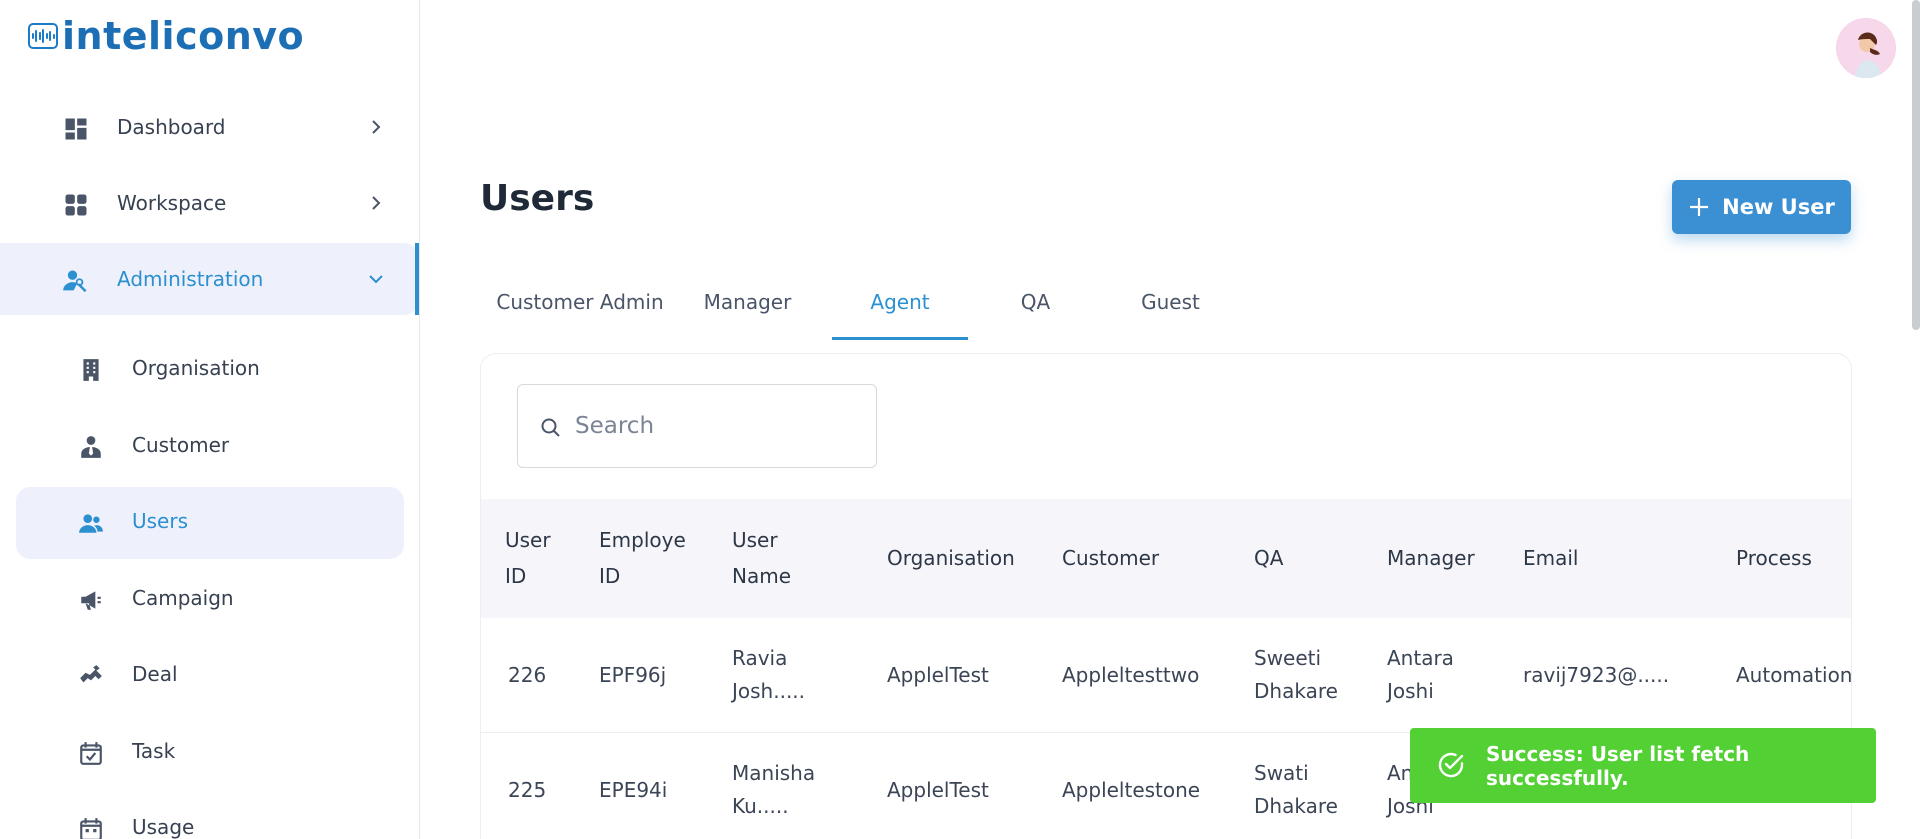 Image resolution: width=1920 pixels, height=839 pixels. What do you see at coordinates (642, 540) in the screenshot?
I see `header-text: Employe` at bounding box center [642, 540].